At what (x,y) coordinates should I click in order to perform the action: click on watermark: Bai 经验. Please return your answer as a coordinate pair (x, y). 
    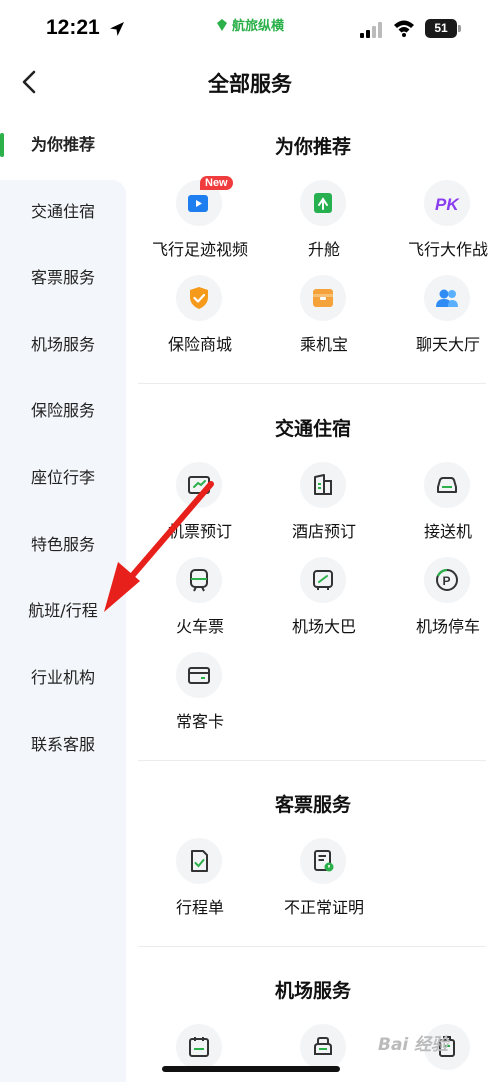
    Looking at the image, I should click on (413, 1045).